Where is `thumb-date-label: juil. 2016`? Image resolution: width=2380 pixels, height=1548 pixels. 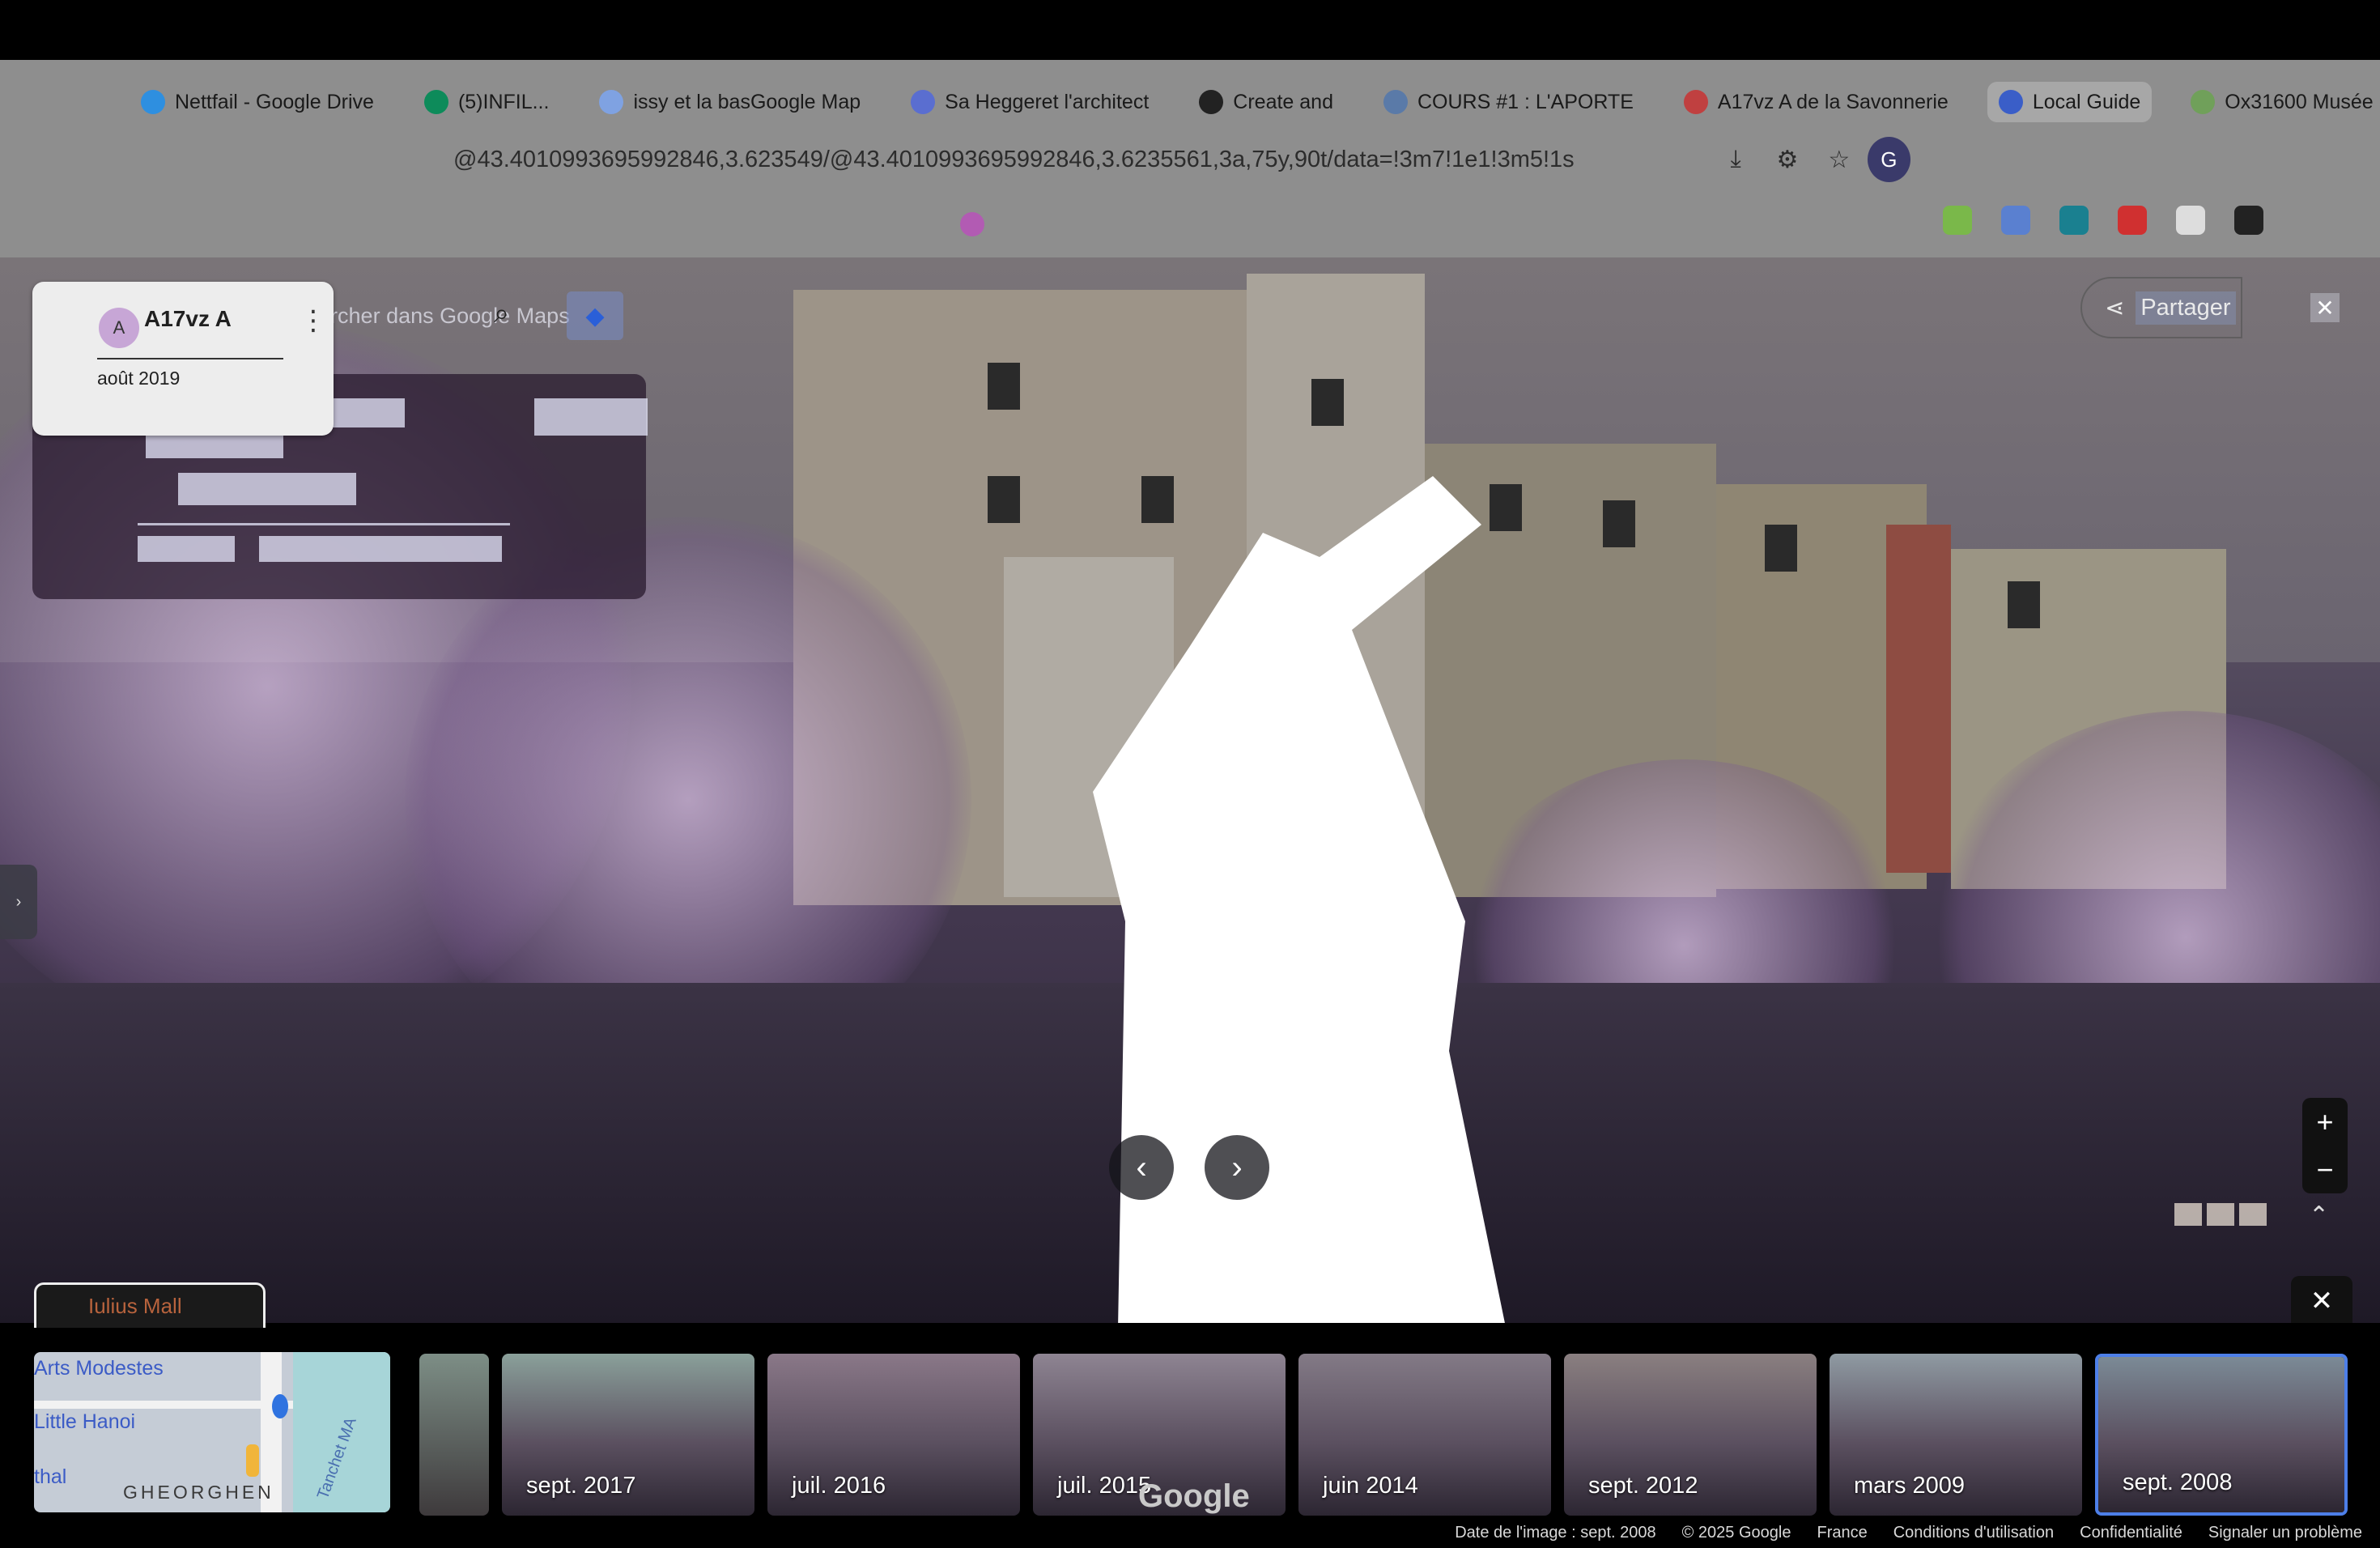
thumb-date-label: juil. 2016 is located at coordinates (839, 1486).